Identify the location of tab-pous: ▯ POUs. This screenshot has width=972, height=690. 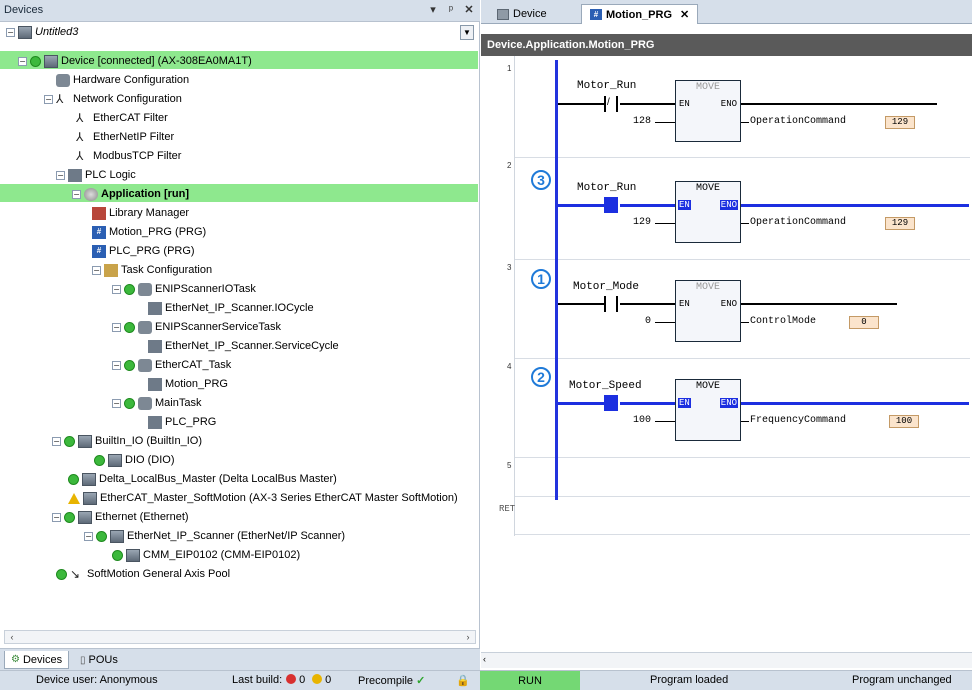
(99, 660).